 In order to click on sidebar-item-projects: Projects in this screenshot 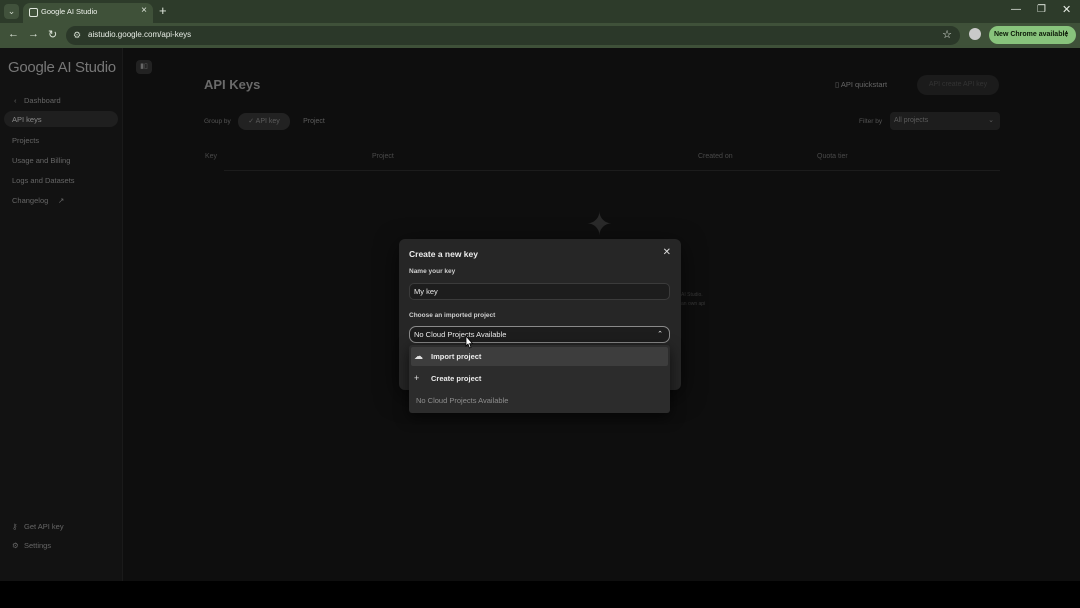, I will do `click(25, 140)`.